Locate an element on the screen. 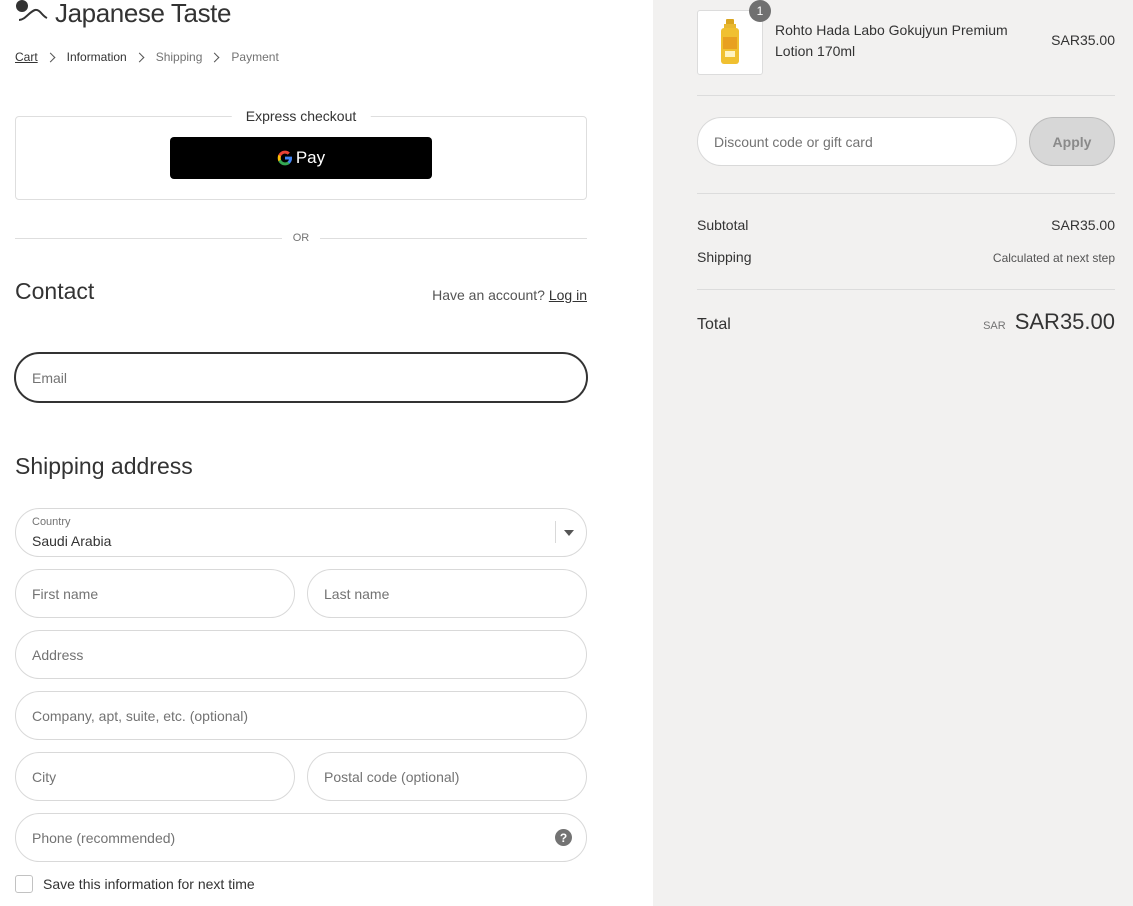  or-divider: OR is located at coordinates (301, 238).